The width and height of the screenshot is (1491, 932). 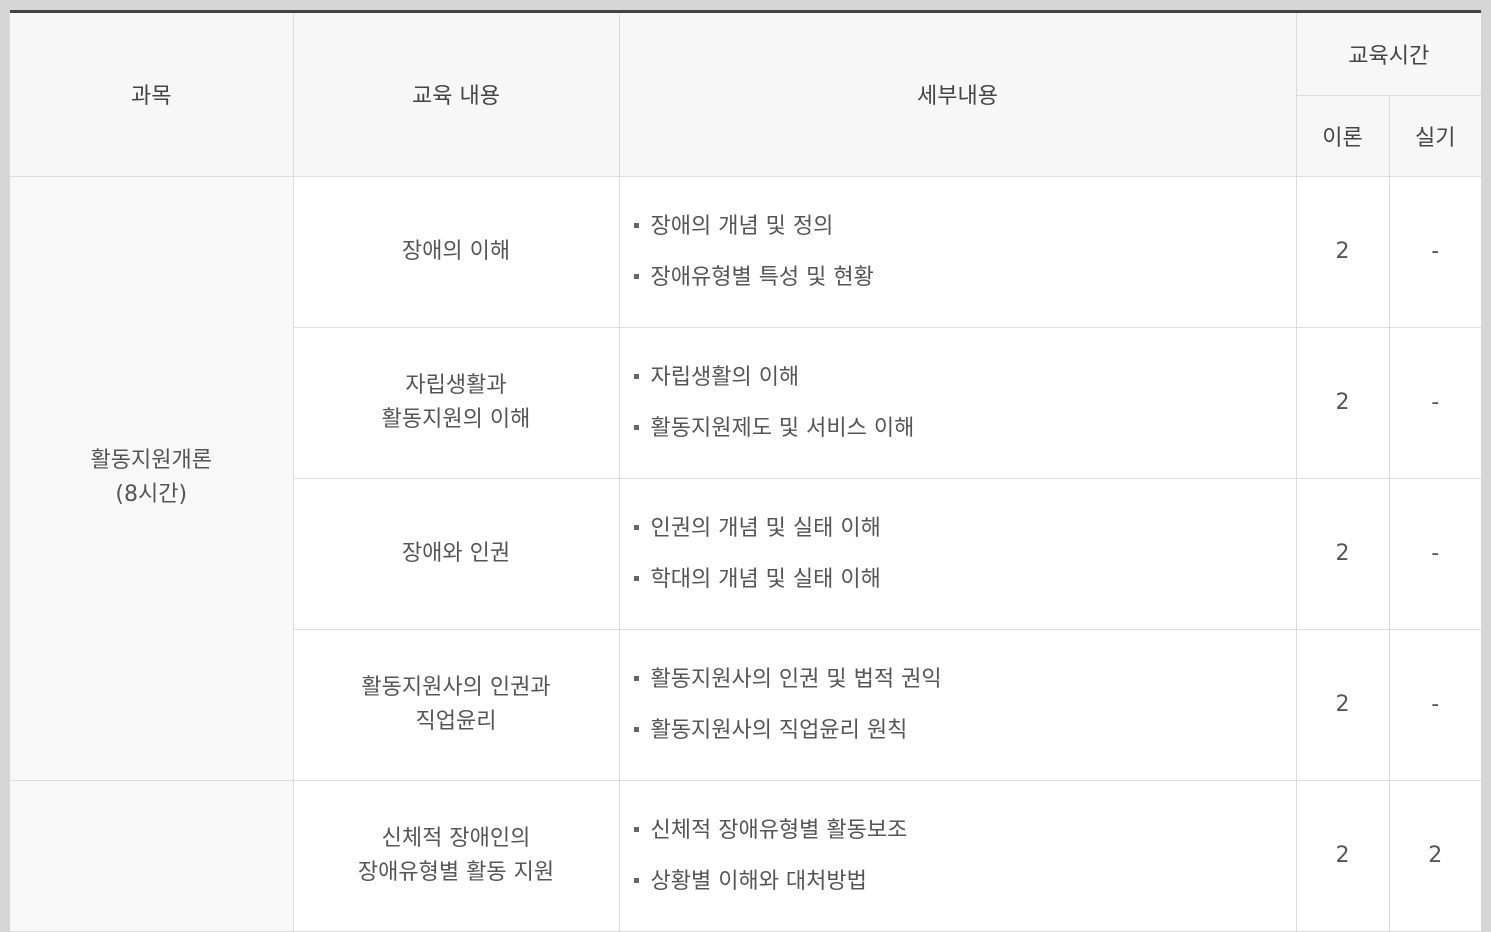 What do you see at coordinates (456, 687) in the screenshot?
I see `content-line: 활동지원사의 인권과` at bounding box center [456, 687].